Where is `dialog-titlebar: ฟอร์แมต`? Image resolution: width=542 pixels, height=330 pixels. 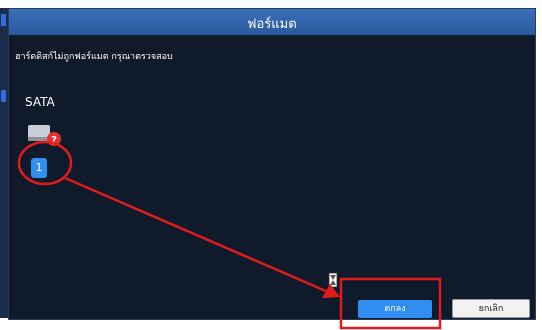
dialog-titlebar: ฟอร์แมต is located at coordinates (272, 22).